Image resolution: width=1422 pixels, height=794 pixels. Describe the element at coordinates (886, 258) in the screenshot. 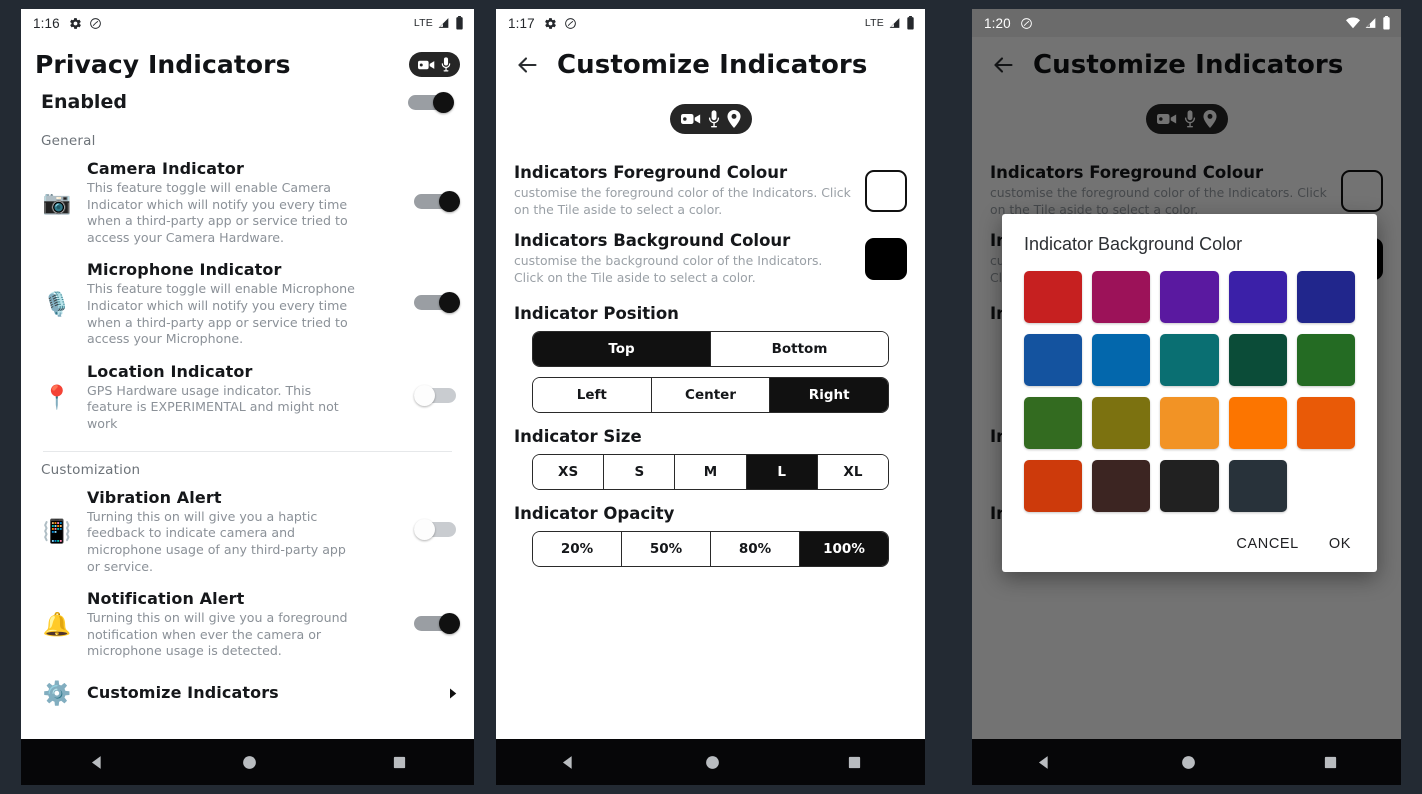

I see `background-colour-swatch` at that location.